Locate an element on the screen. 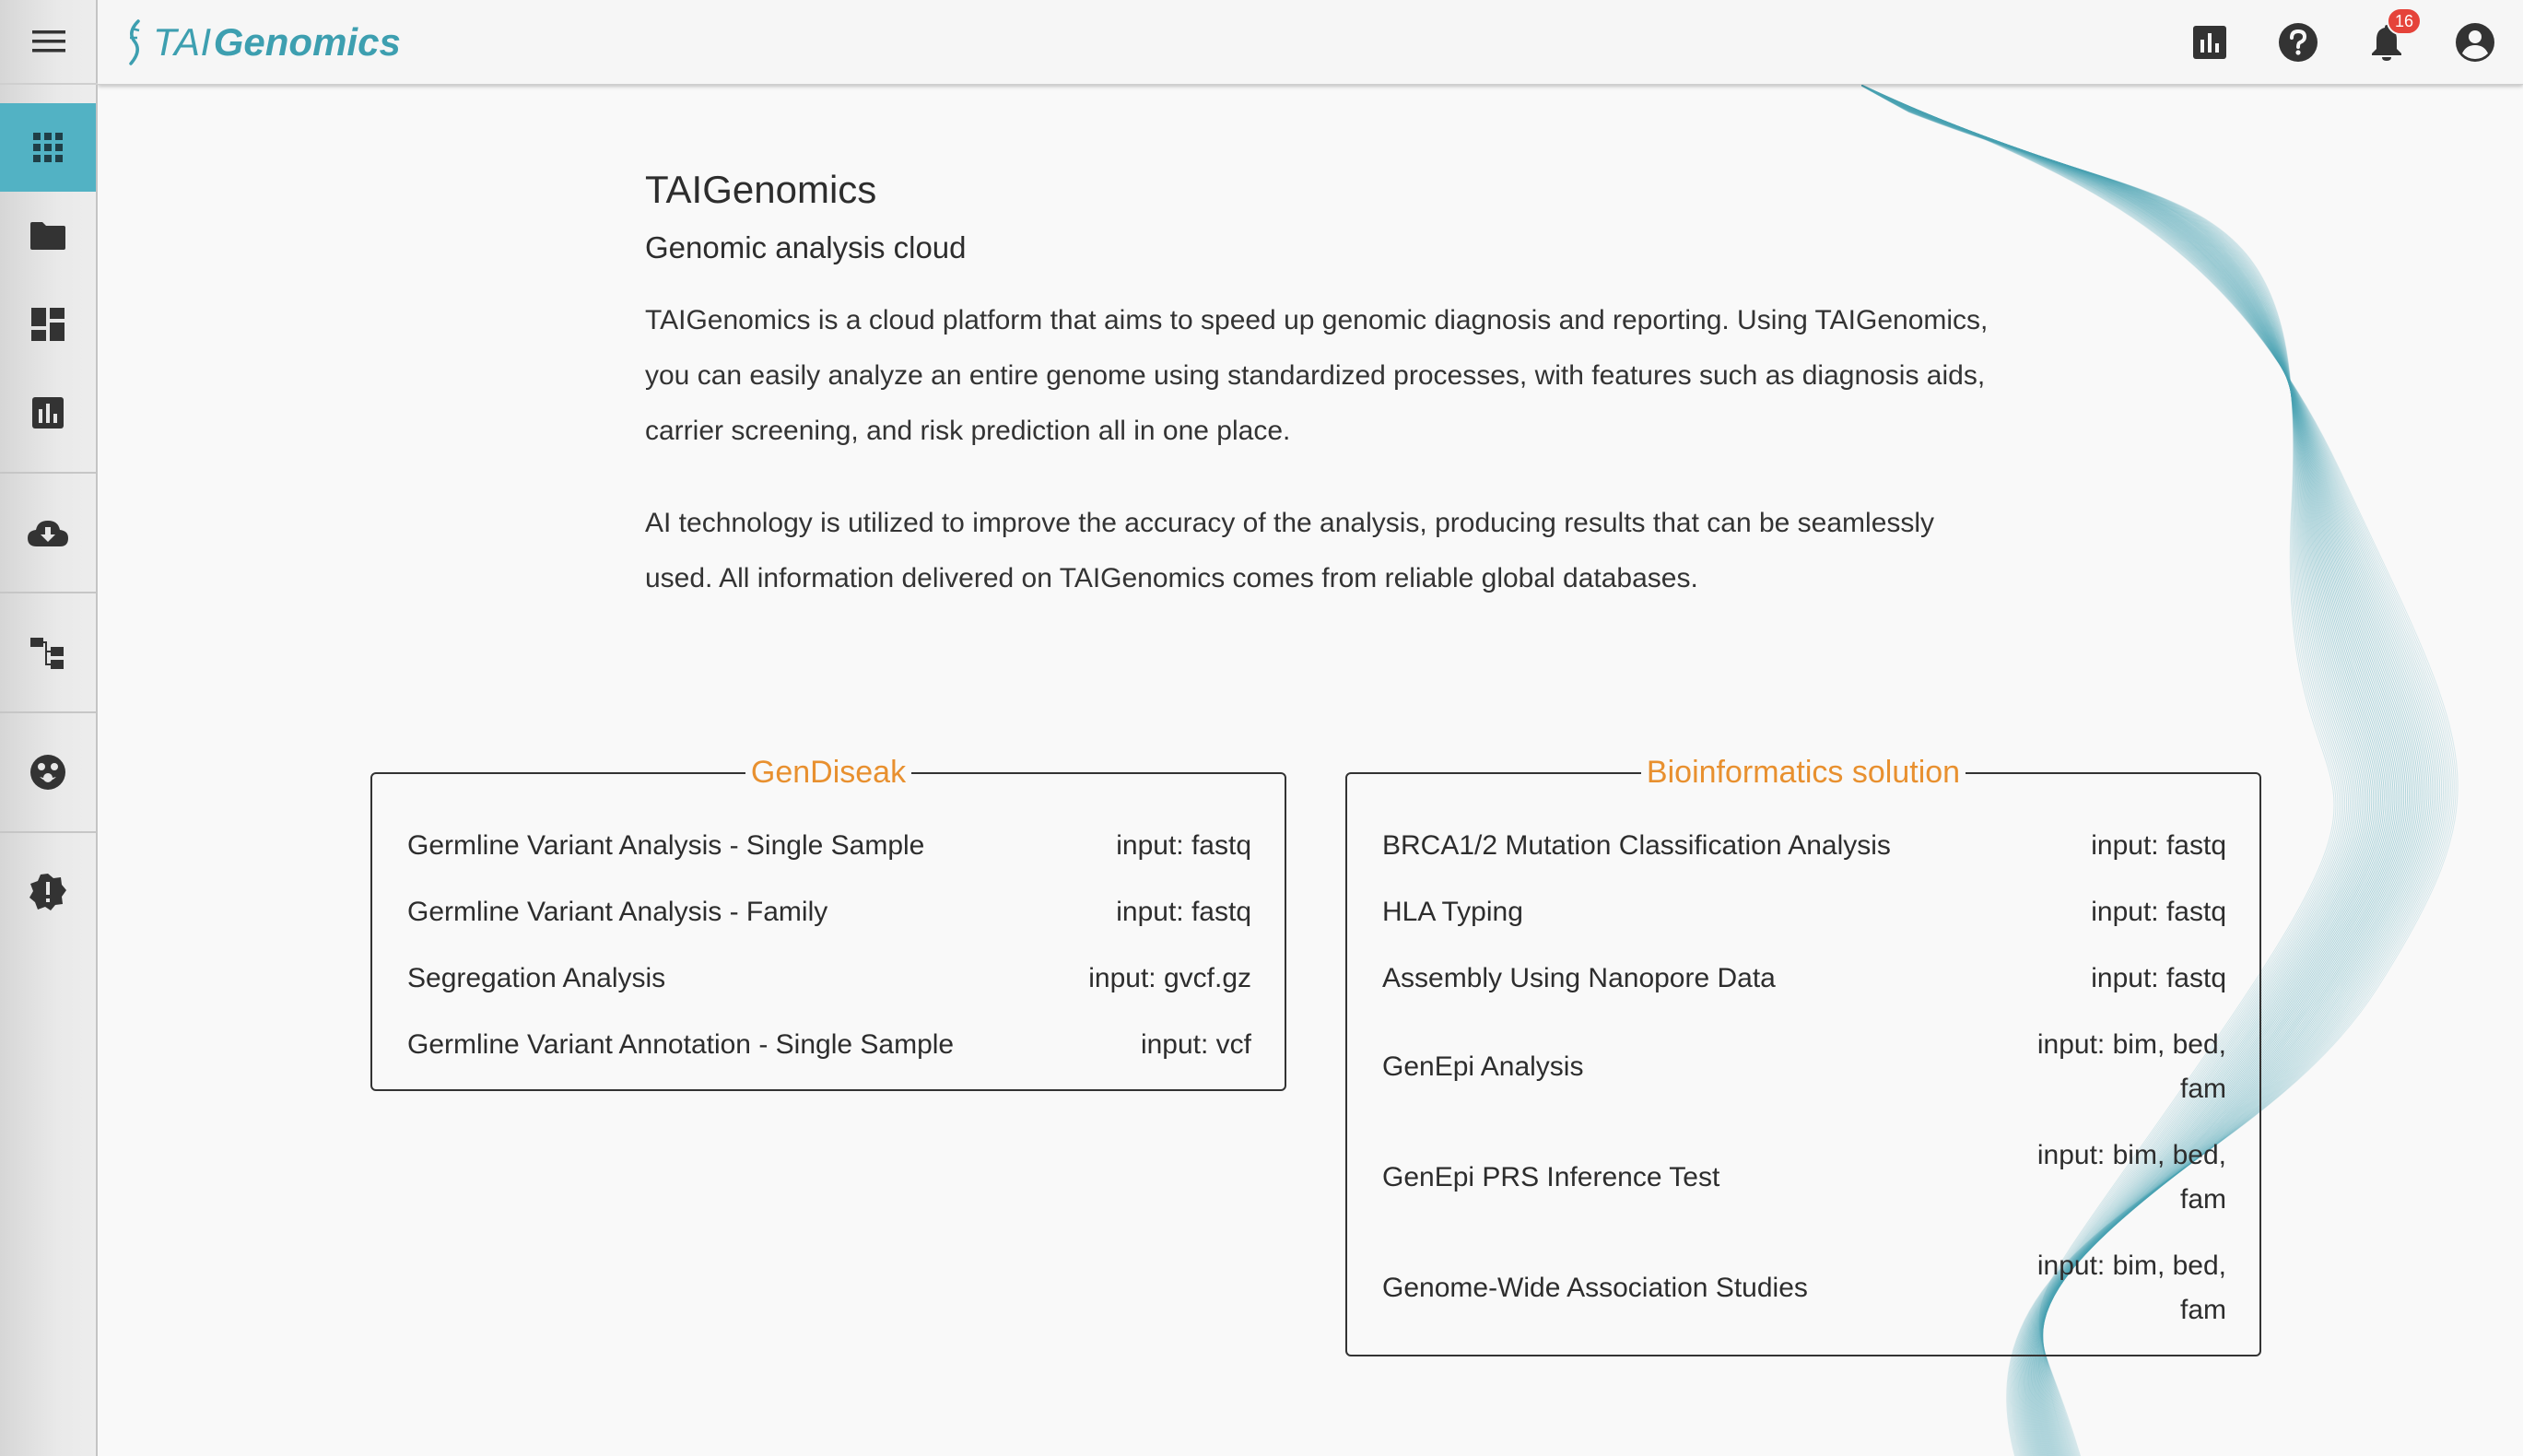 This screenshot has height=1456, width=2523. analysis-name: GenEpi Analysis is located at coordinates (1483, 1066).